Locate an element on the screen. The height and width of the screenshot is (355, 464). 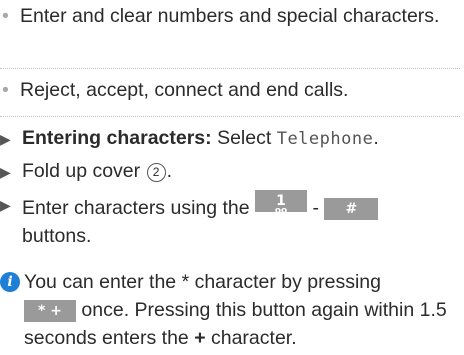
bullet-text: Reject, accept, connect and end calls. is located at coordinates (184, 90).